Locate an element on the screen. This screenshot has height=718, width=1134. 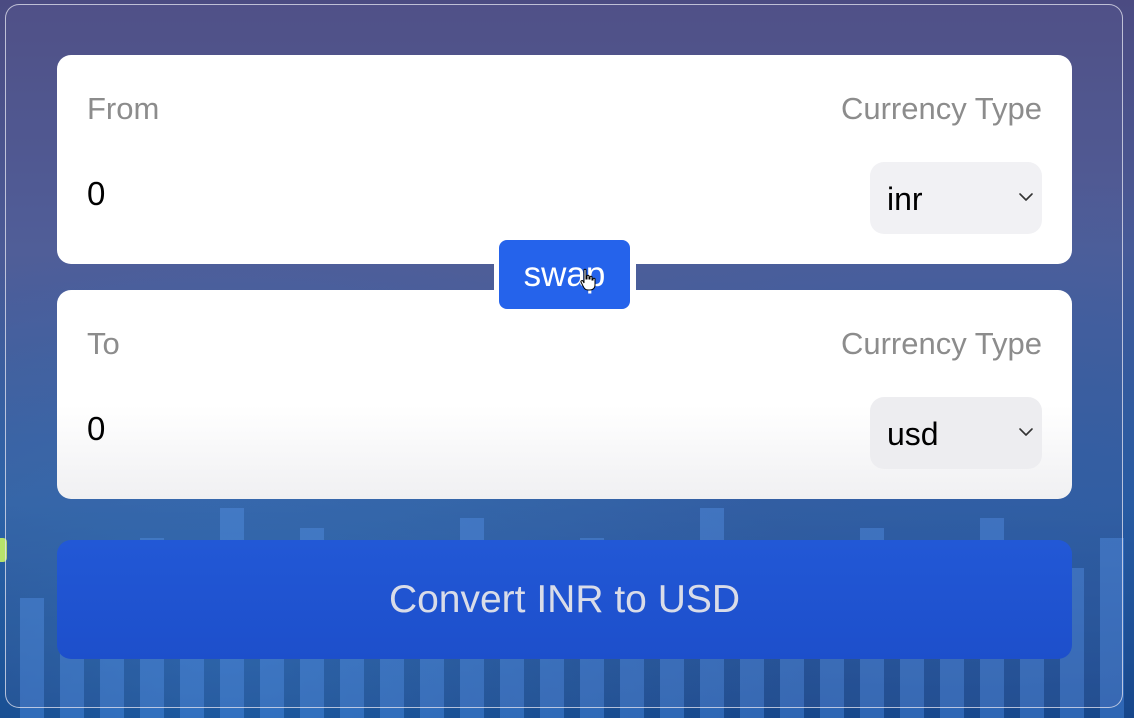
to-currency-value: usd is located at coordinates (913, 434).